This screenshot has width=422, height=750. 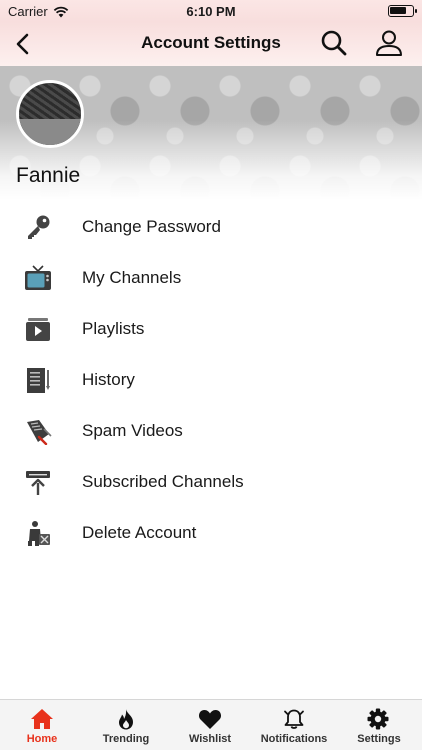 What do you see at coordinates (113, 328) in the screenshot?
I see `menu-item-label: Playlists` at bounding box center [113, 328].